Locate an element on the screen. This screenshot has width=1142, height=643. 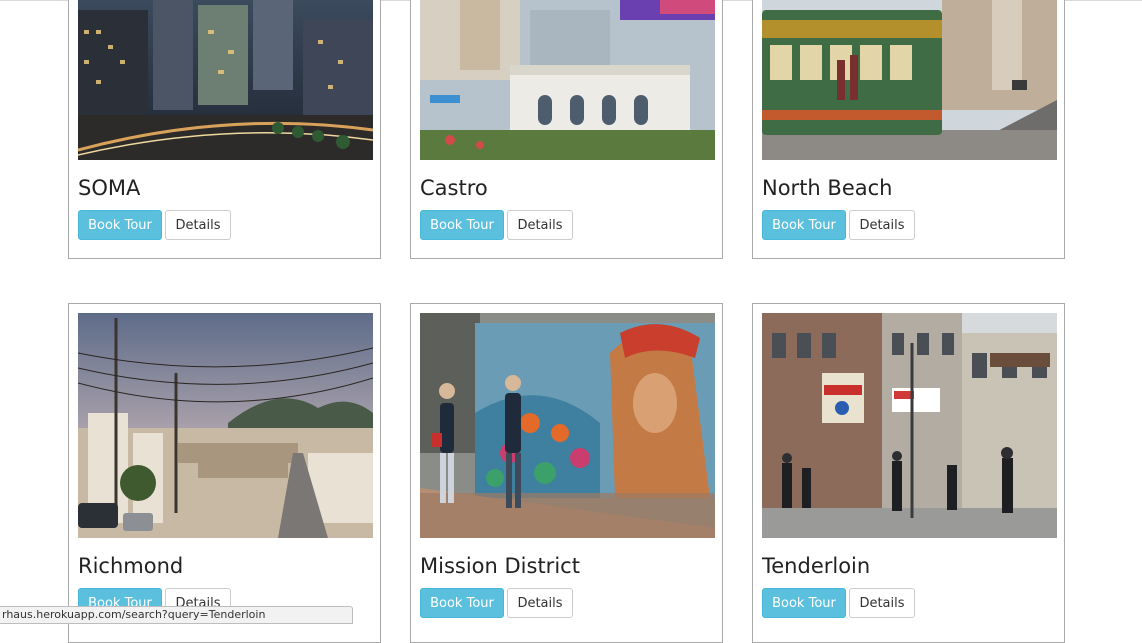
neighborhood-card-tenderloin: Tenderloin Book Tour Details is located at coordinates (908, 473).